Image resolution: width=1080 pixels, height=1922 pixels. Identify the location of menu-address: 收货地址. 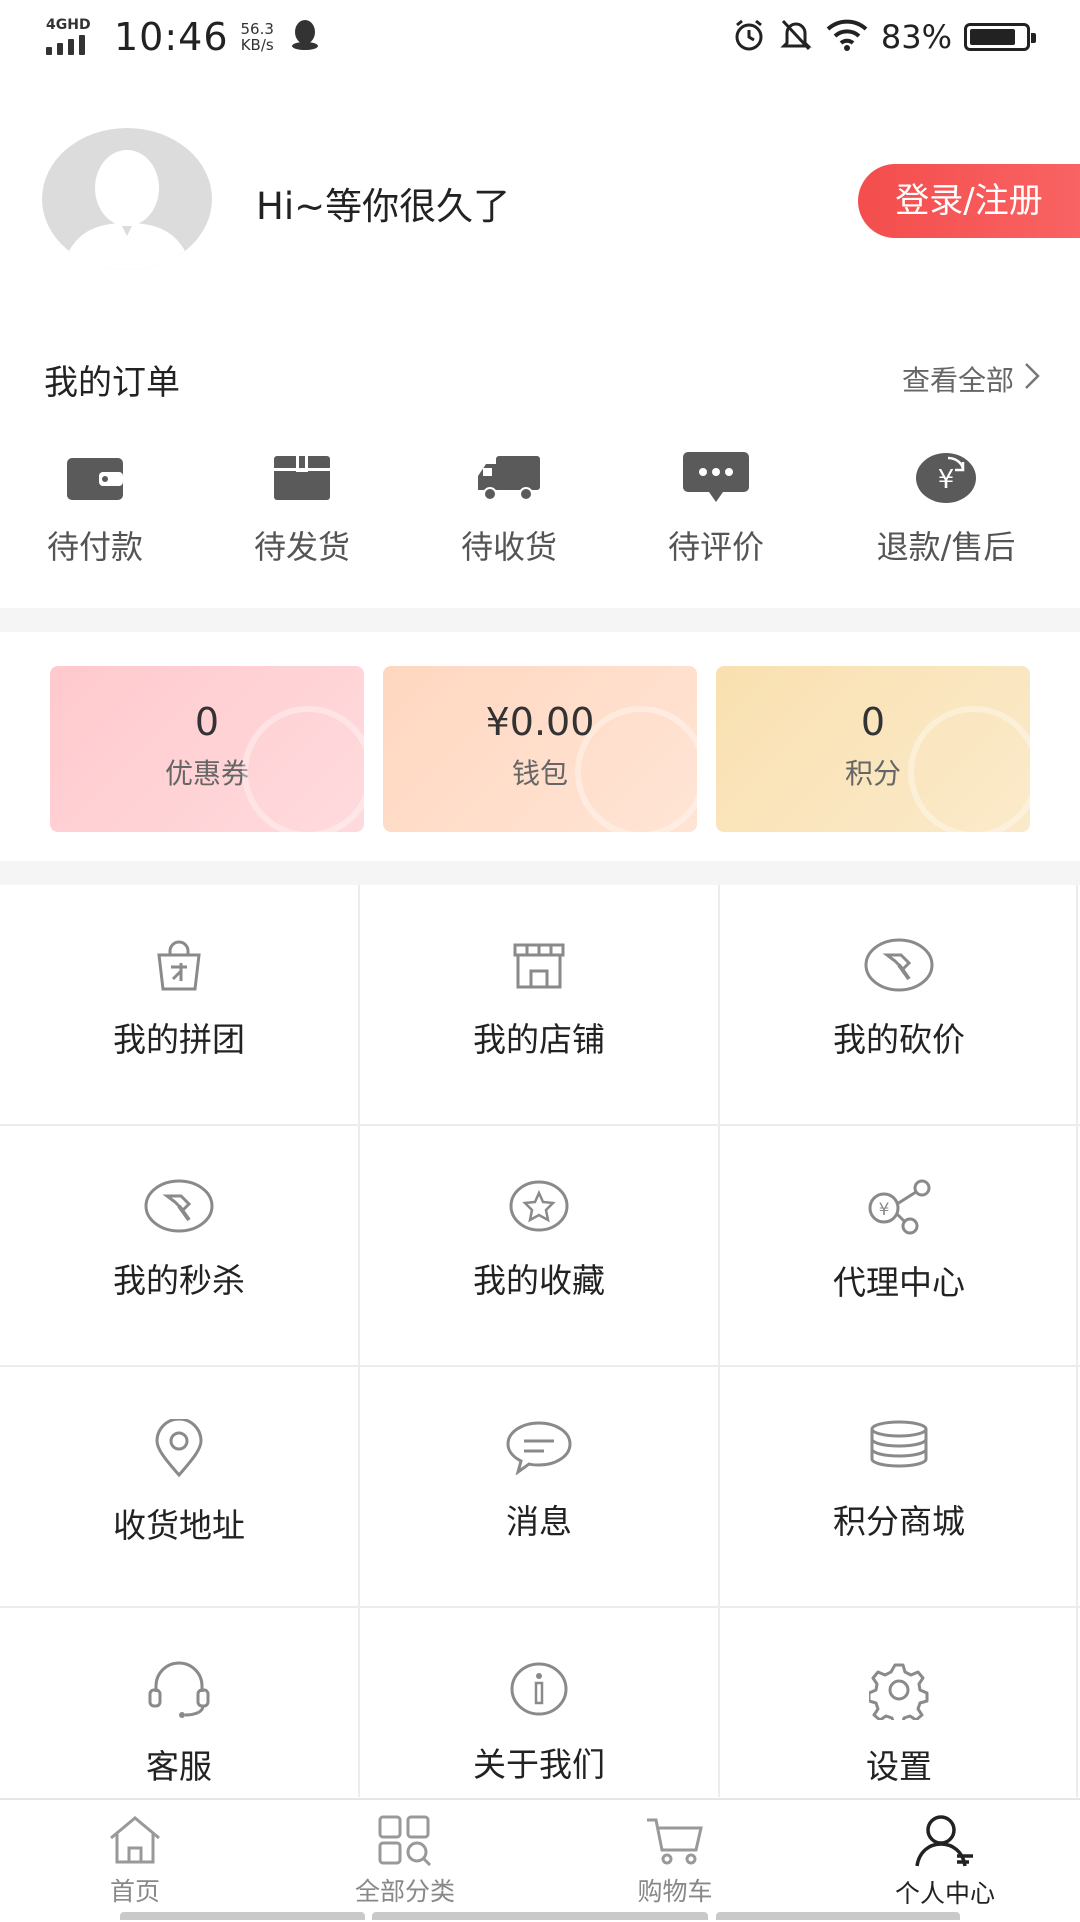
(179, 1486).